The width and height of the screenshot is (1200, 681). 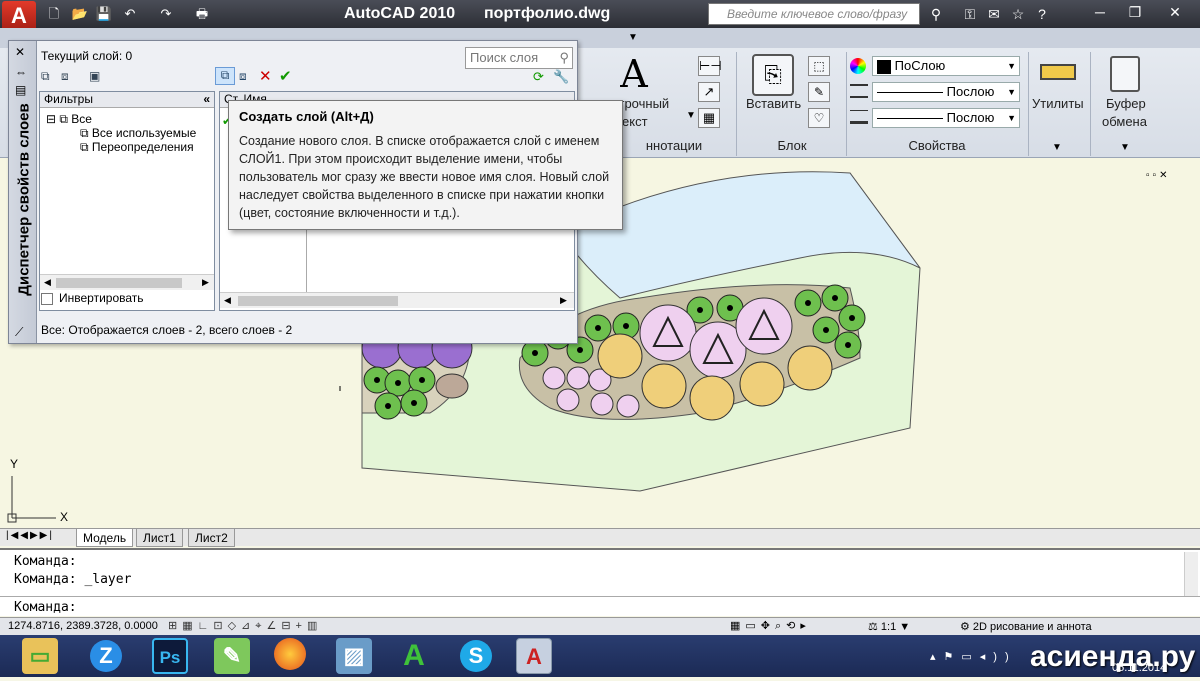 I want to click on autocad-green-icon: A, so click(x=414, y=656).